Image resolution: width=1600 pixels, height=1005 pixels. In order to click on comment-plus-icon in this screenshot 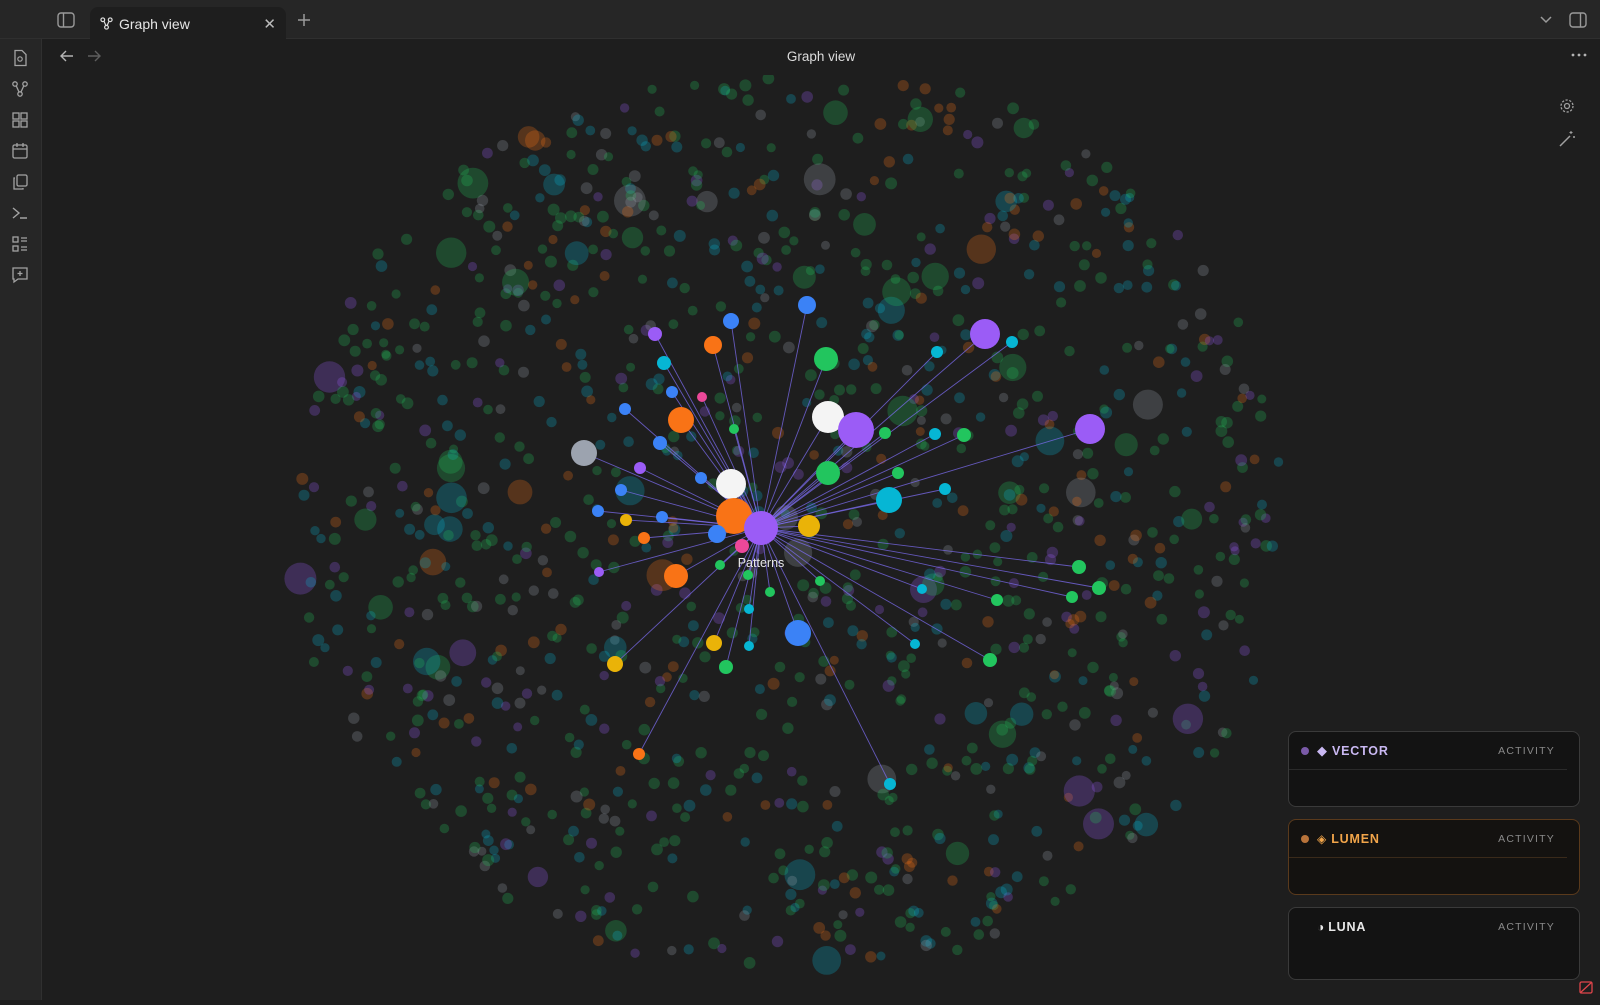, I will do `click(21, 276)`.